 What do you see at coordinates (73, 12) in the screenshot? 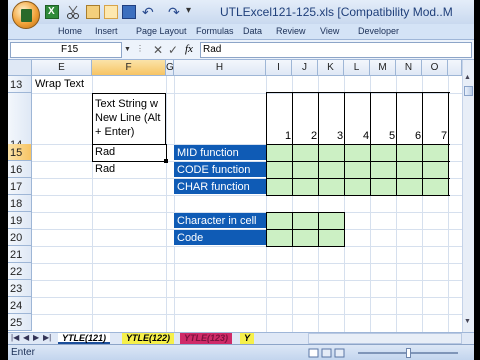
I see `scissors-icon` at bounding box center [73, 12].